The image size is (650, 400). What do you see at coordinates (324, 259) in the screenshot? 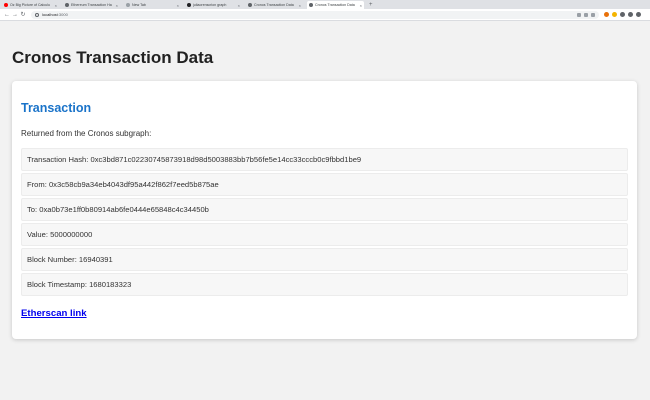
I see `block-number-row: Block Number16940391` at bounding box center [324, 259].